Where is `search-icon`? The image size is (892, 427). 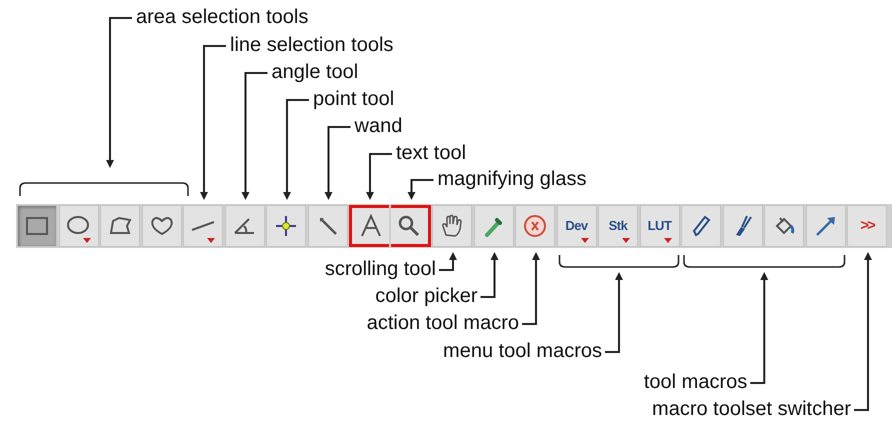 search-icon is located at coordinates (409, 226).